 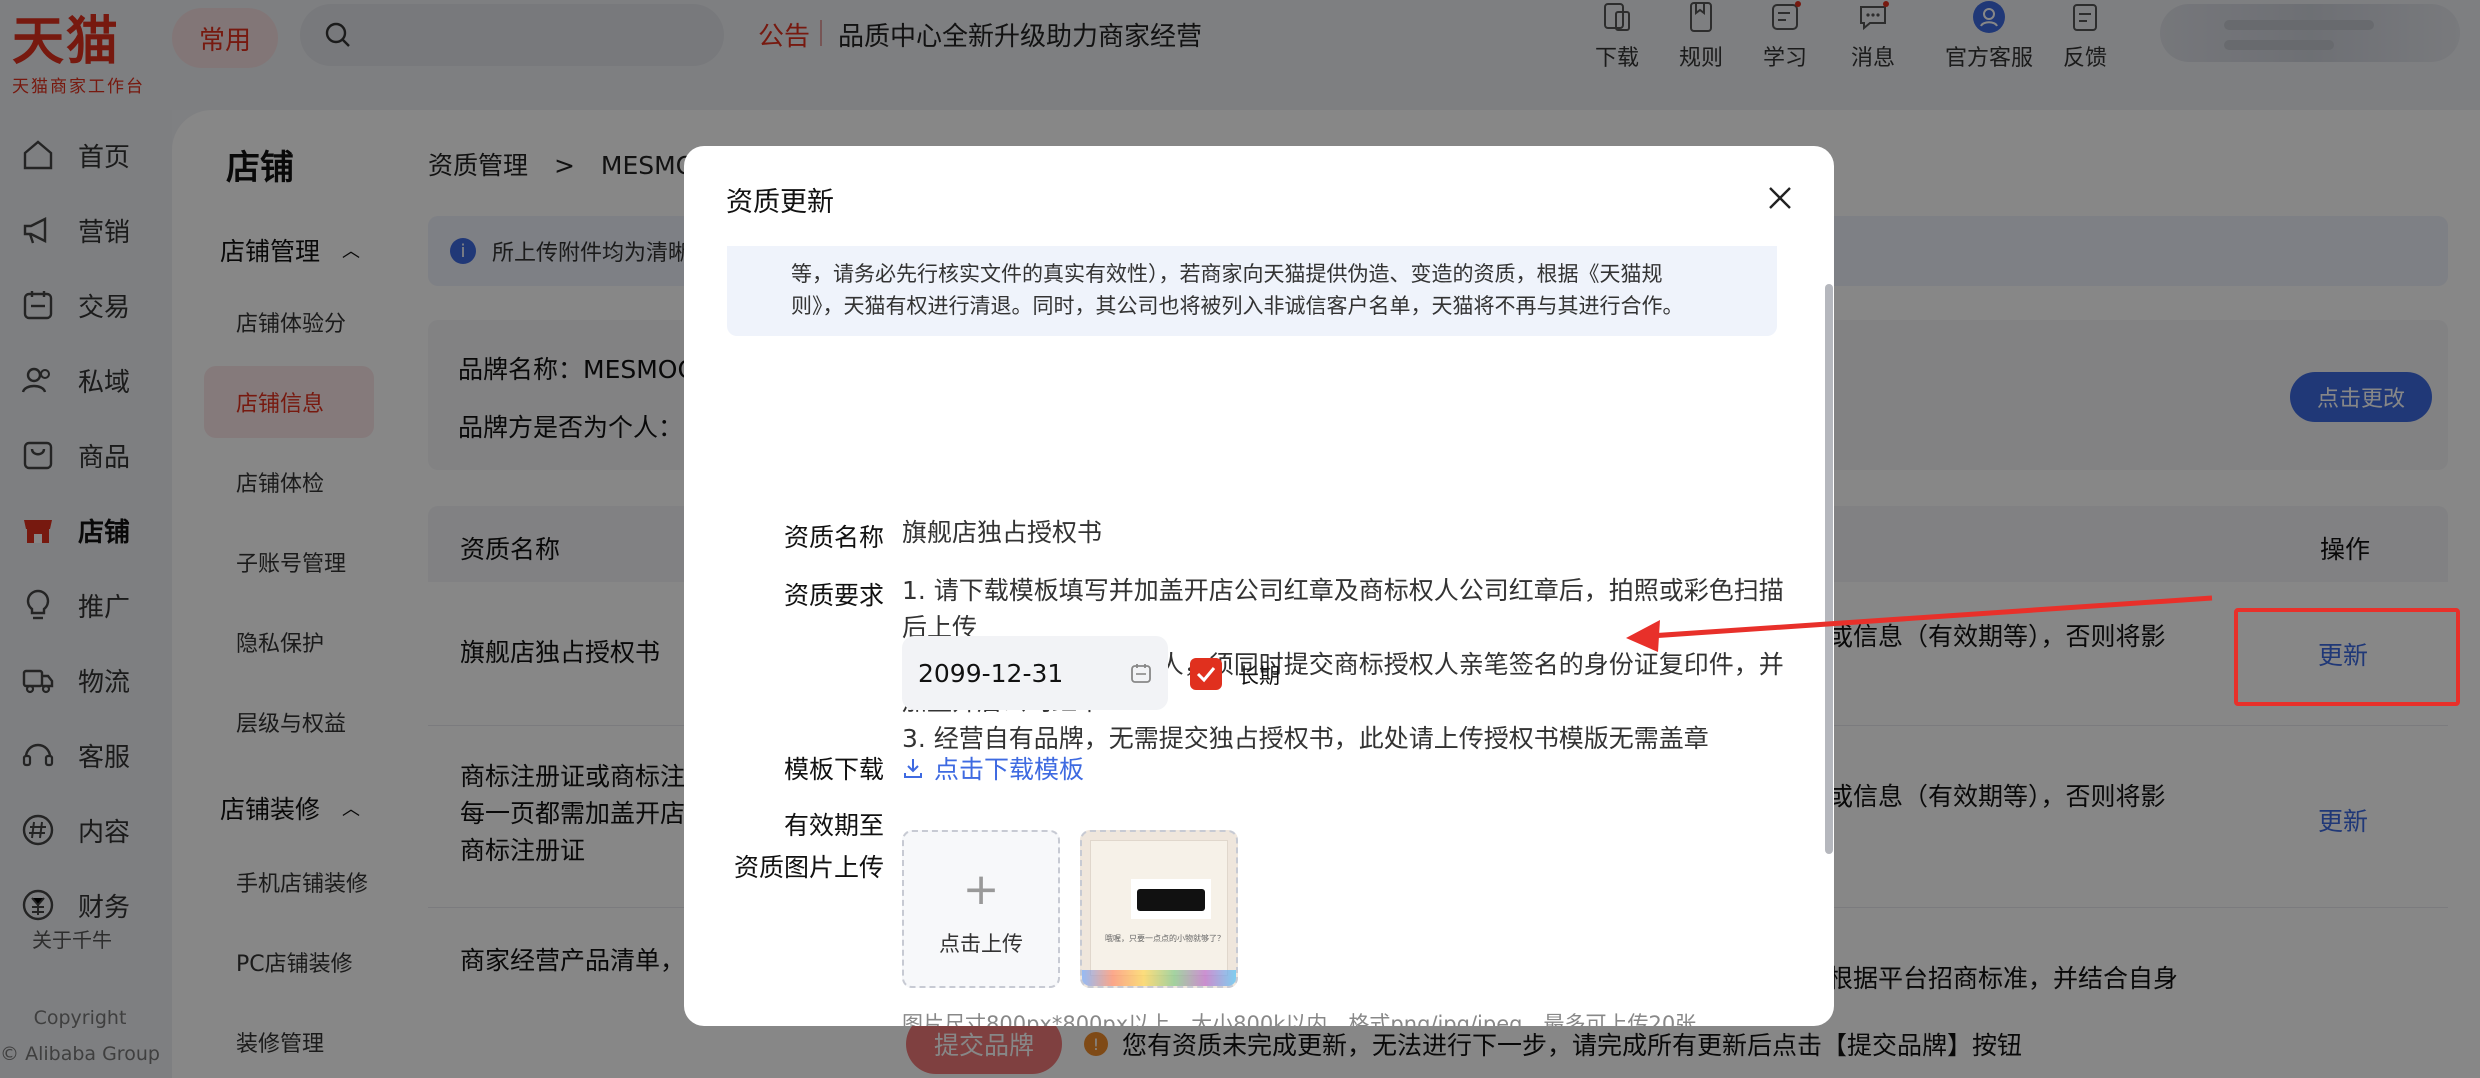 What do you see at coordinates (833, 825) in the screenshot?
I see `field-label-expiry: 有效期至` at bounding box center [833, 825].